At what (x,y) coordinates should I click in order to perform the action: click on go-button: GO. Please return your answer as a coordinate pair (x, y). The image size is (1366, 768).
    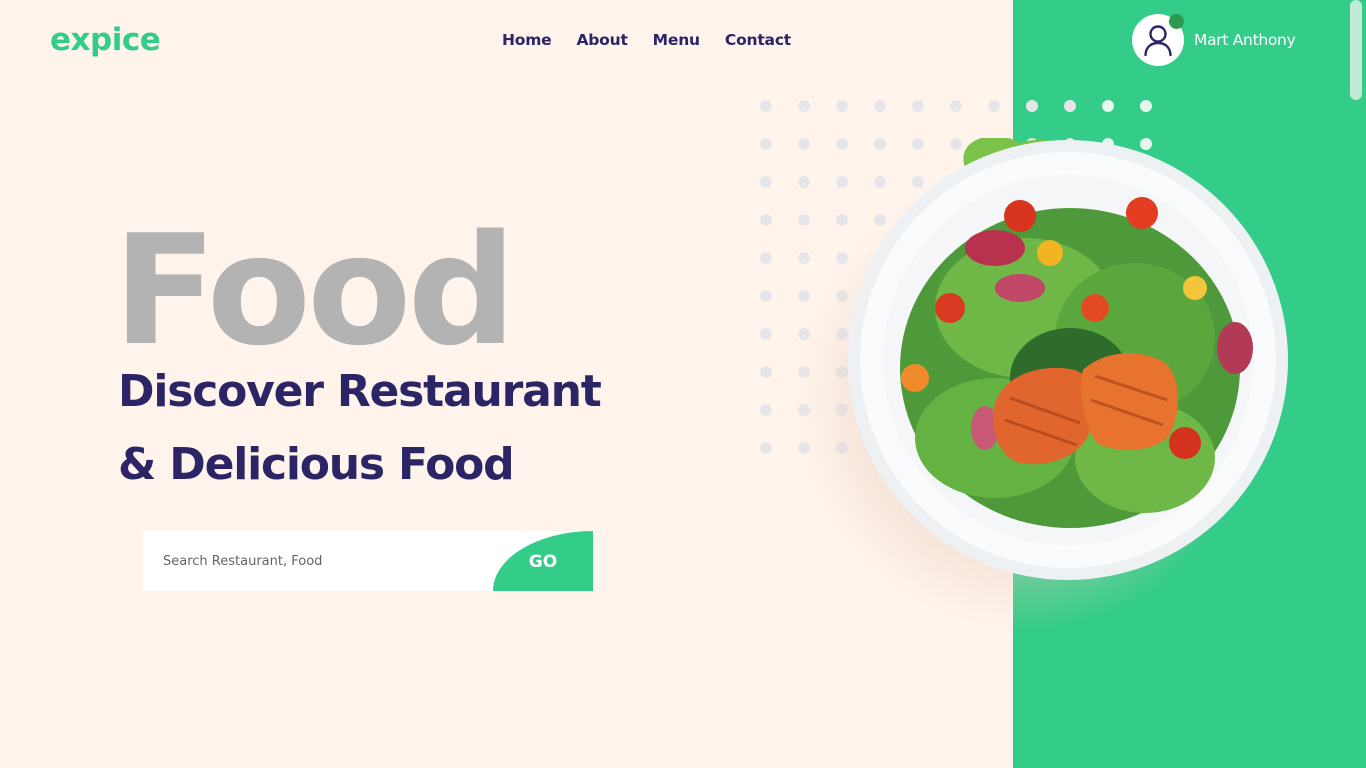
    Looking at the image, I should click on (543, 561).